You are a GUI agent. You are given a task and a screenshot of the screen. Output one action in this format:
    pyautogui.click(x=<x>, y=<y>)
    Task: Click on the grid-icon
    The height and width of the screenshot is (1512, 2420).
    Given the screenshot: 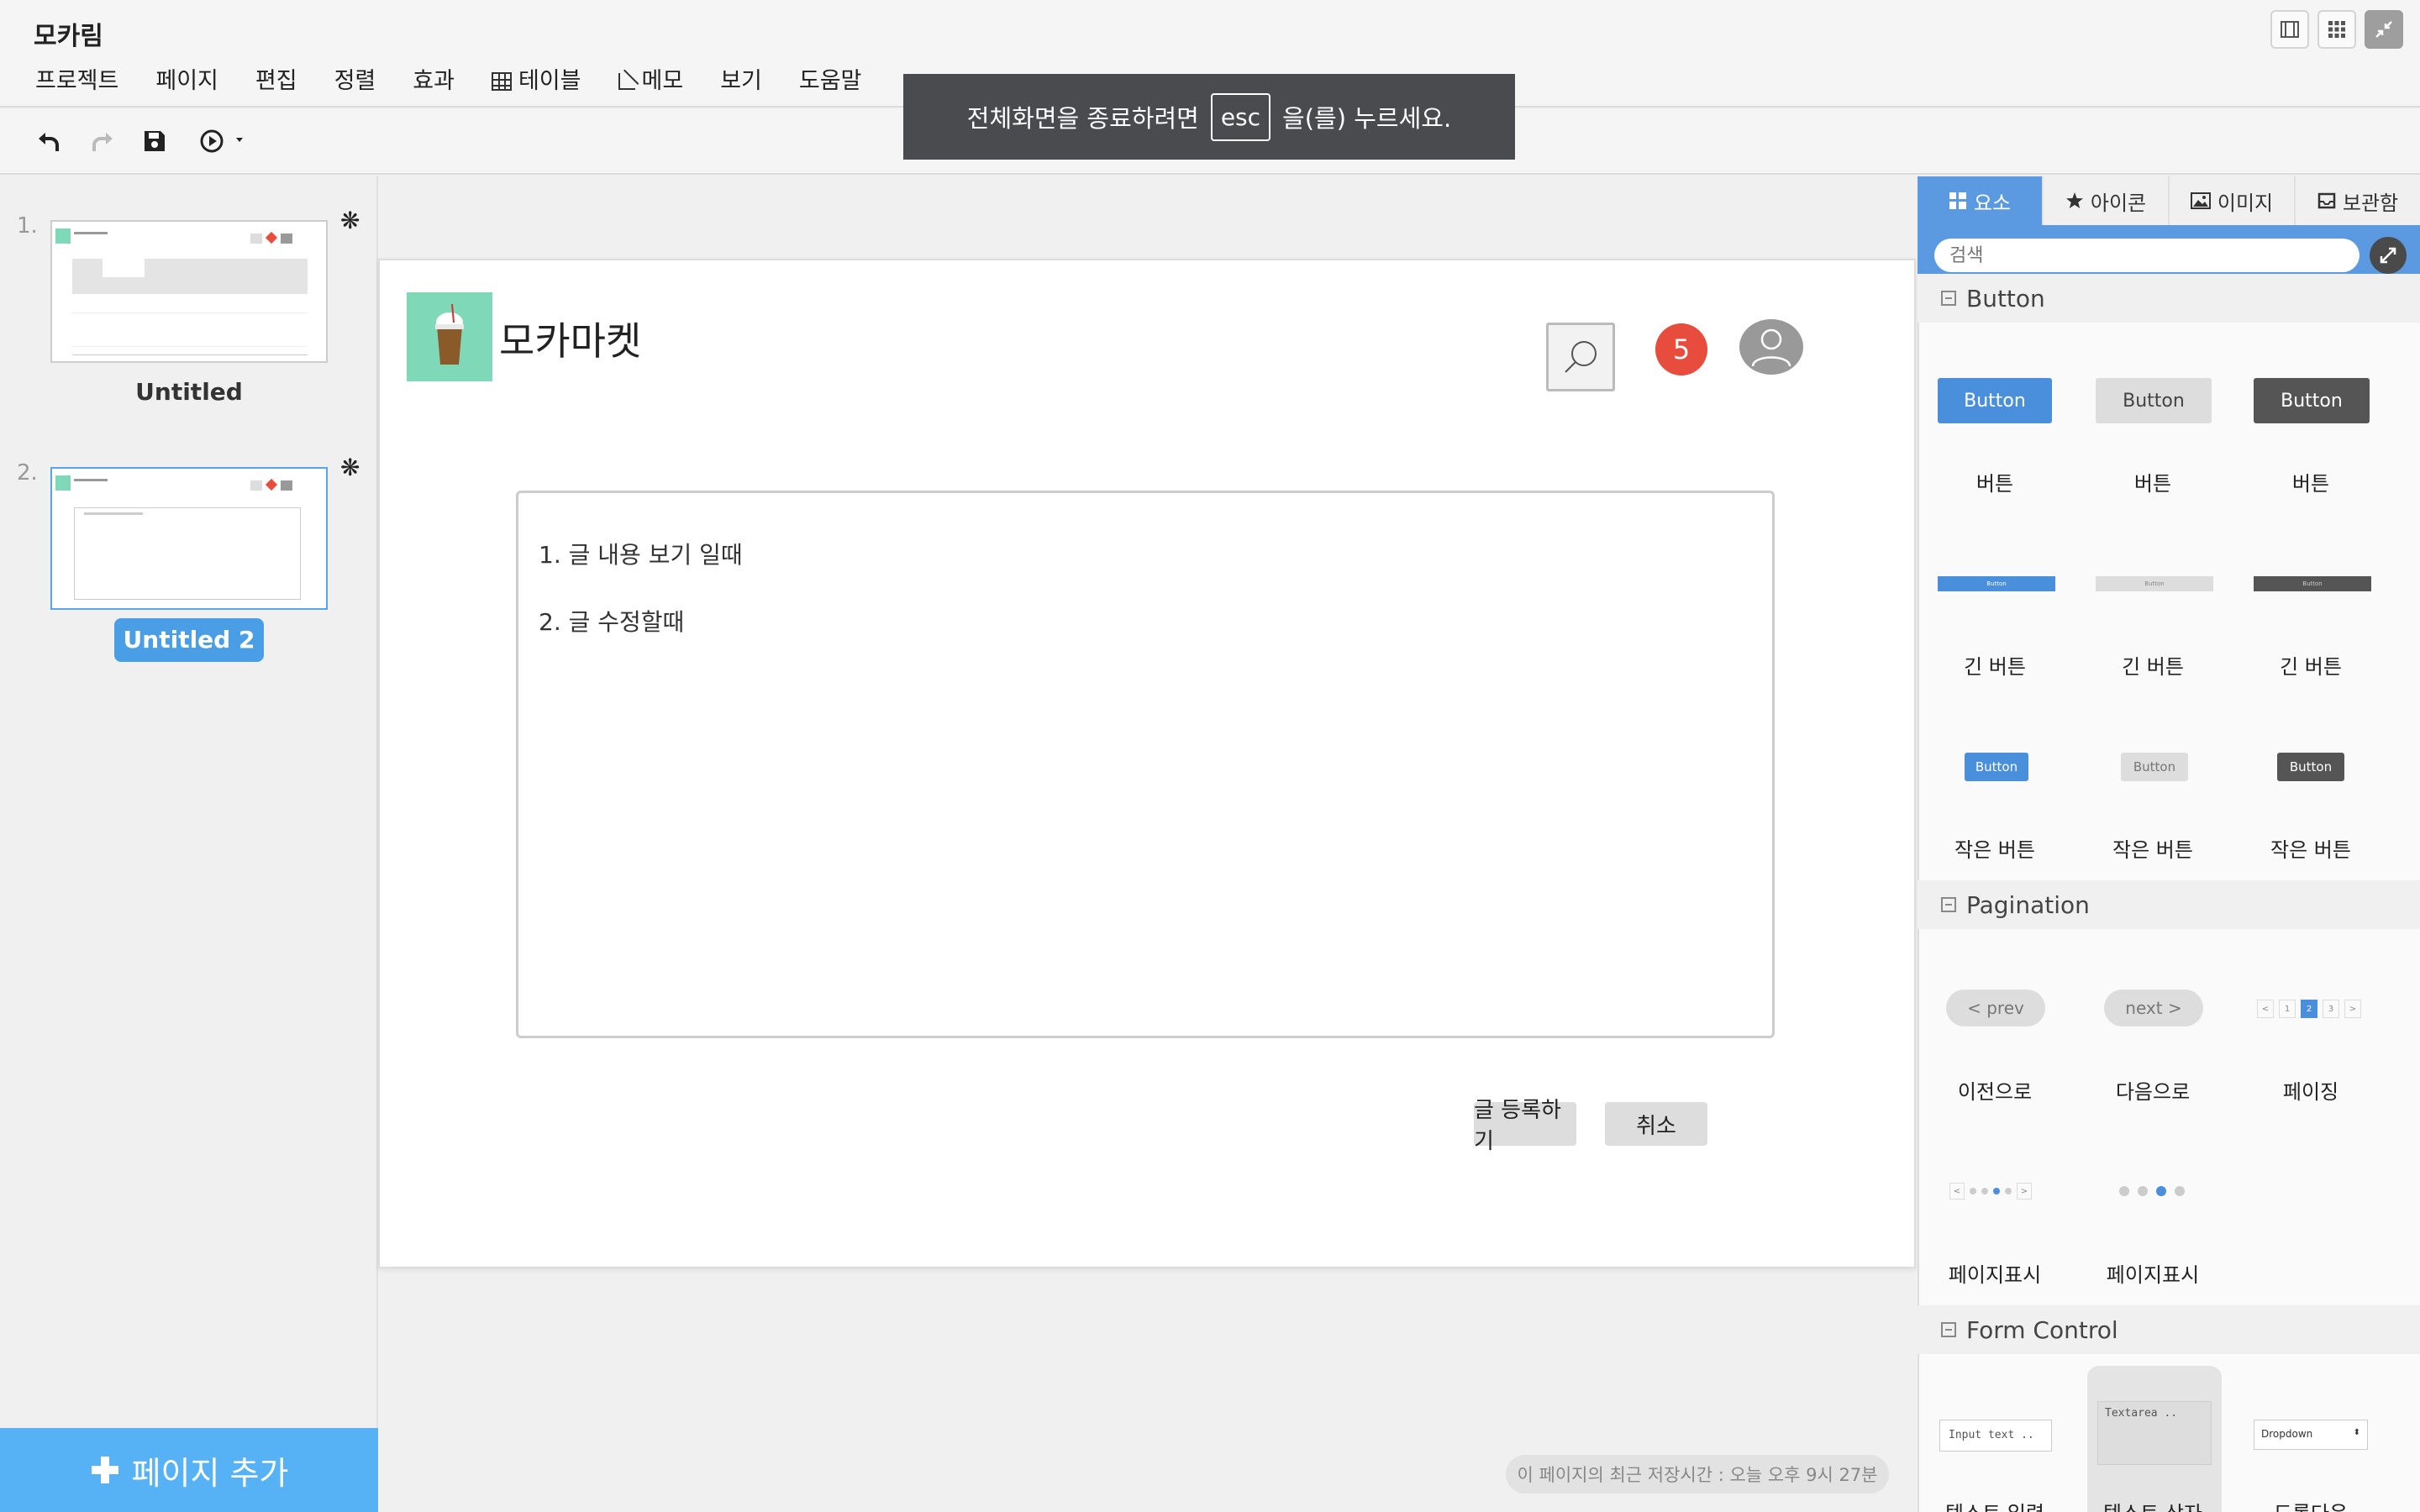 What is the action you would take?
    pyautogui.click(x=2336, y=29)
    